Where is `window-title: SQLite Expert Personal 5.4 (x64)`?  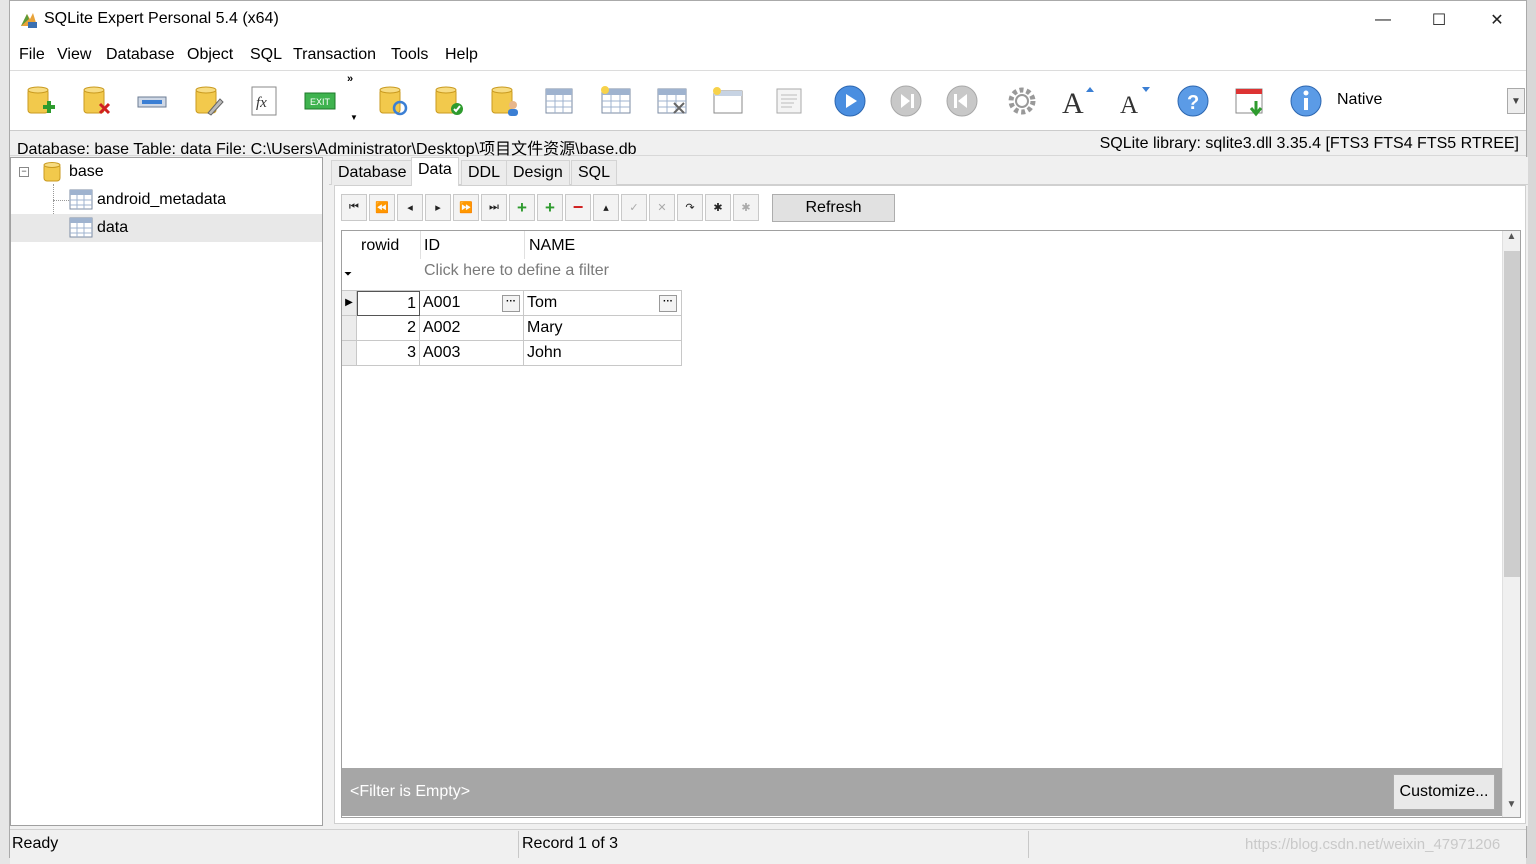 window-title: SQLite Expert Personal 5.4 (x64) is located at coordinates (161, 18).